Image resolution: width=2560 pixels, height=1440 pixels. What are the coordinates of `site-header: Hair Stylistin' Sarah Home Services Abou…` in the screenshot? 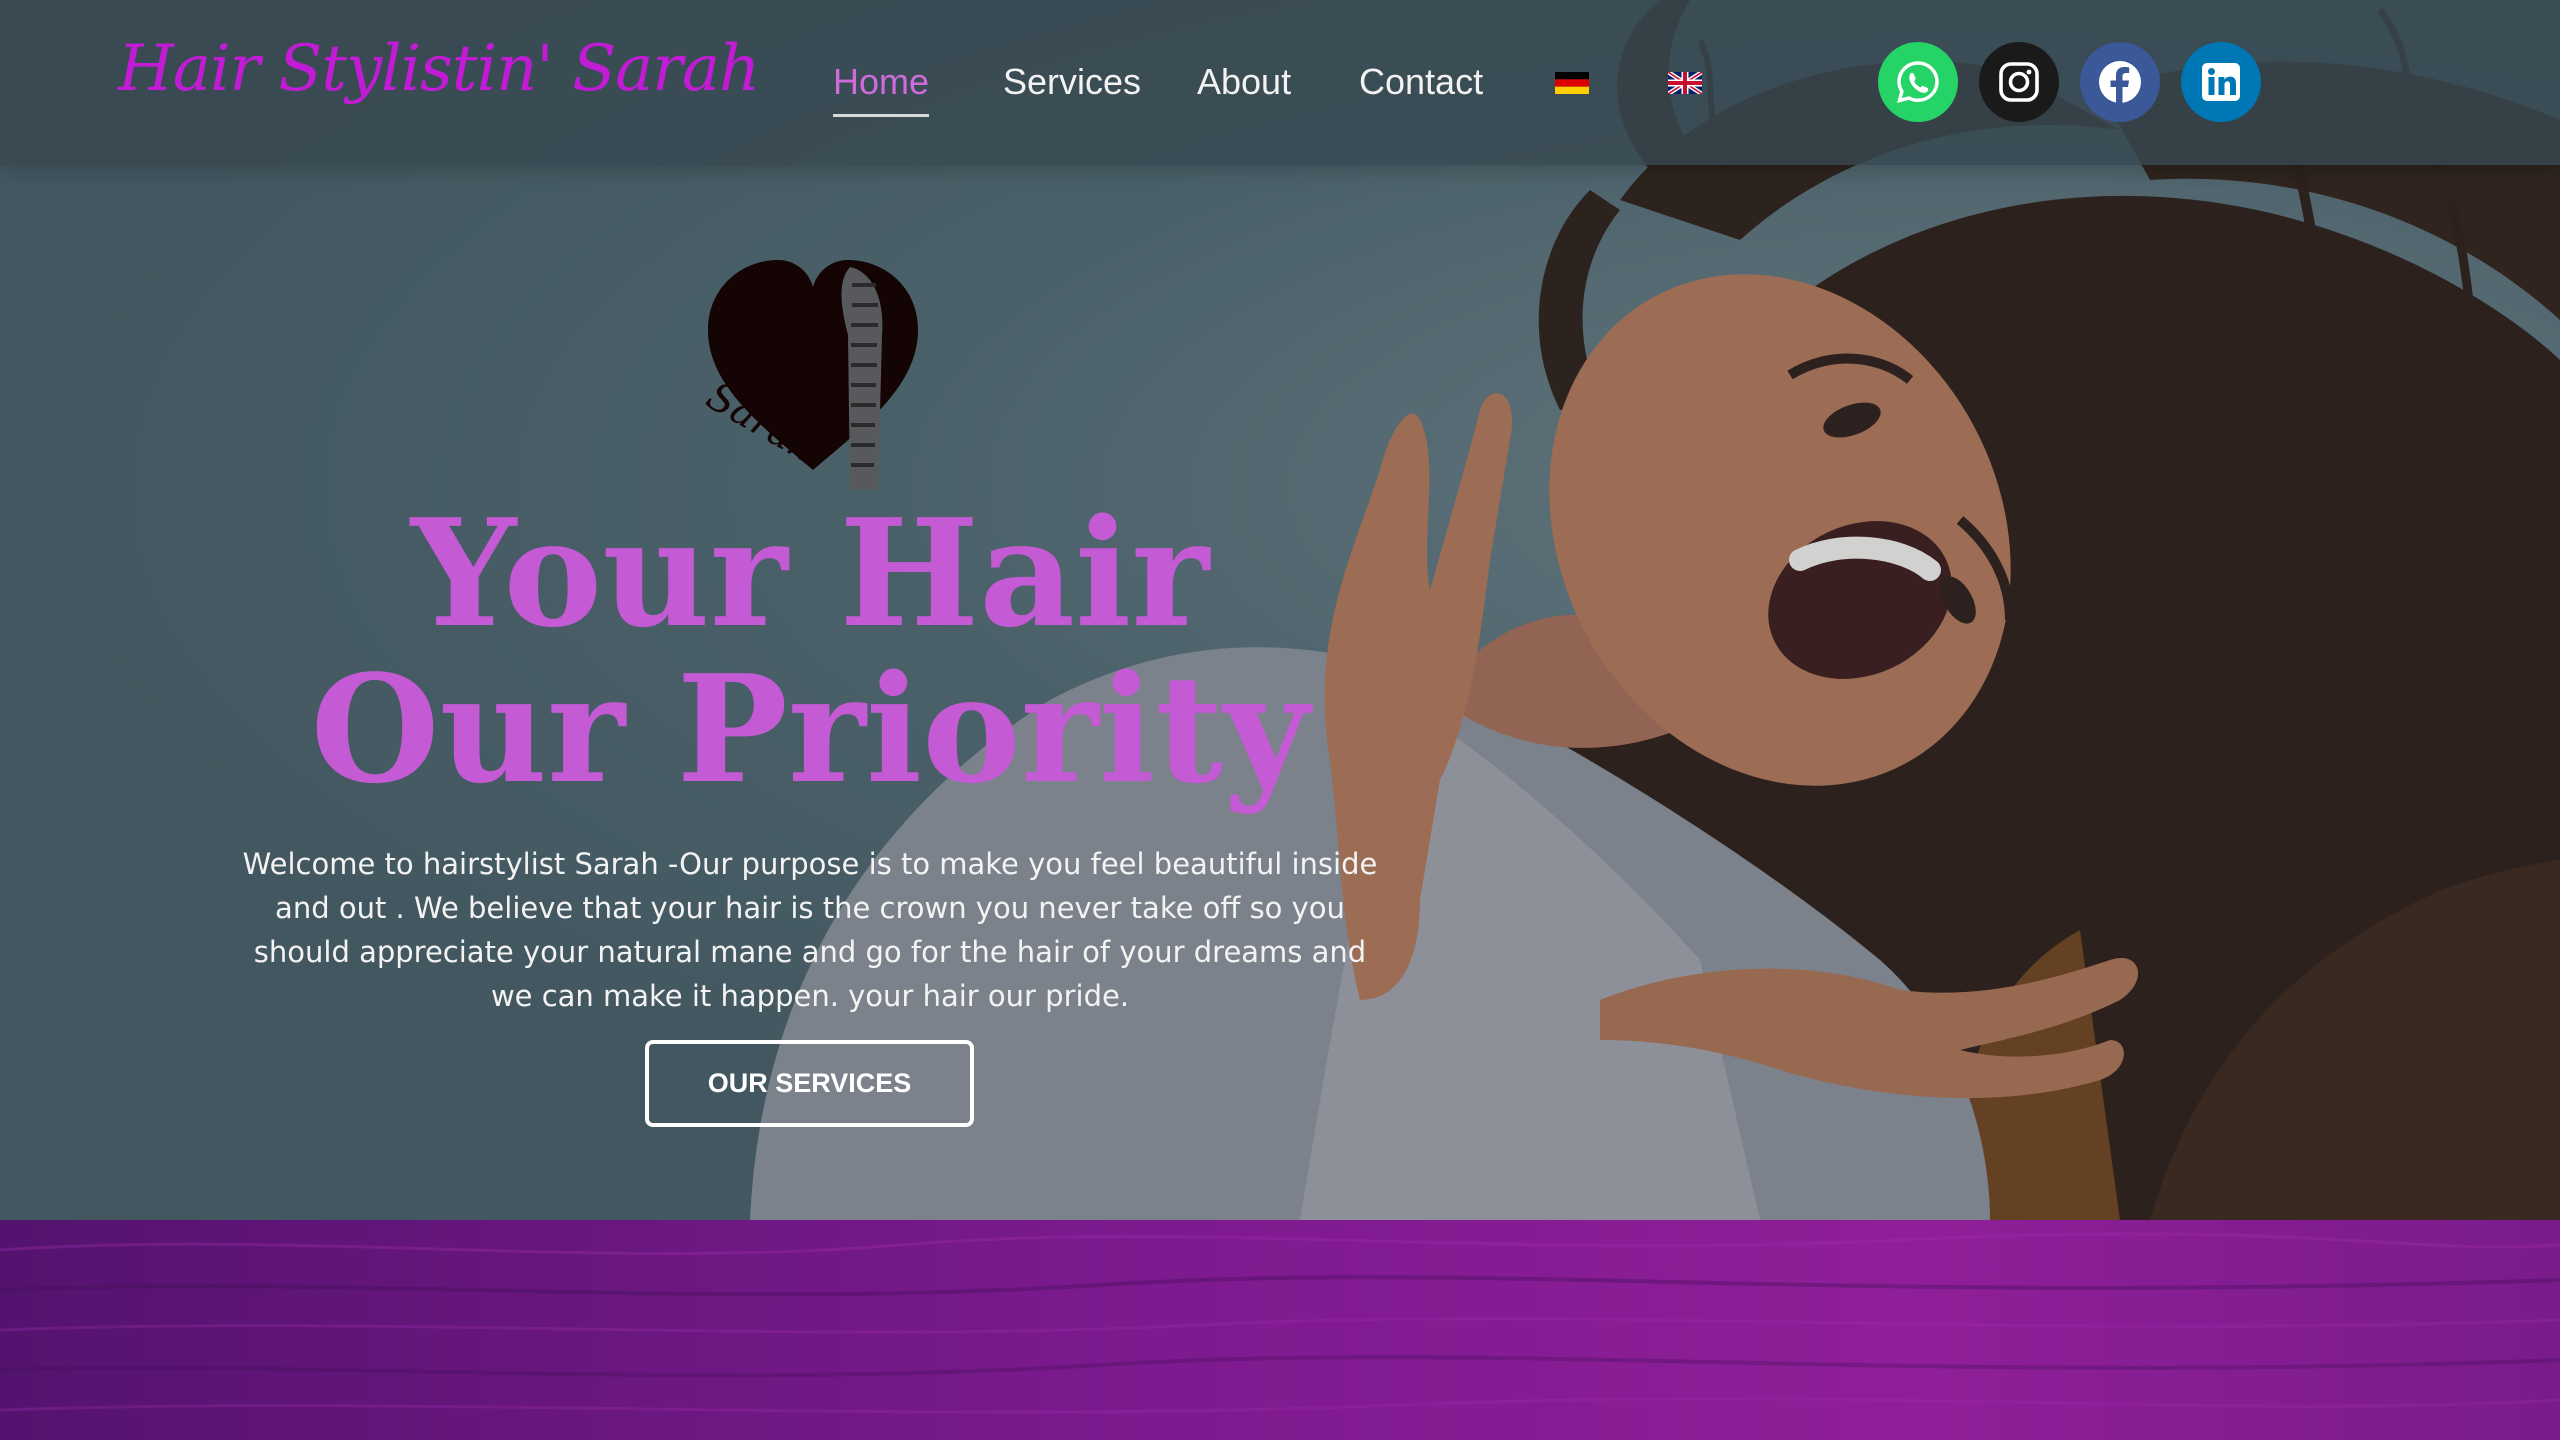 It's located at (1280, 82).